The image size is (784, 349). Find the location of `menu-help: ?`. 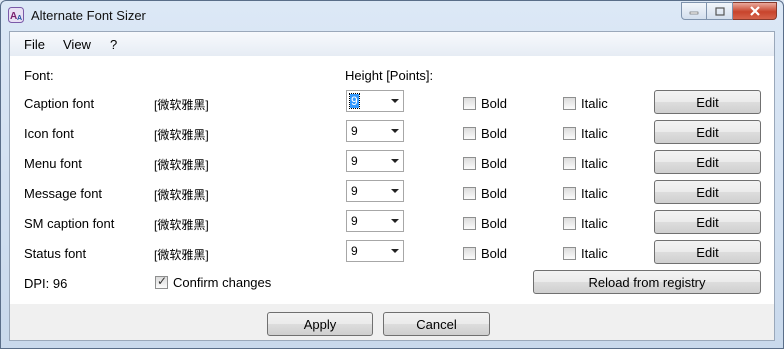

menu-help: ? is located at coordinates (113, 44).